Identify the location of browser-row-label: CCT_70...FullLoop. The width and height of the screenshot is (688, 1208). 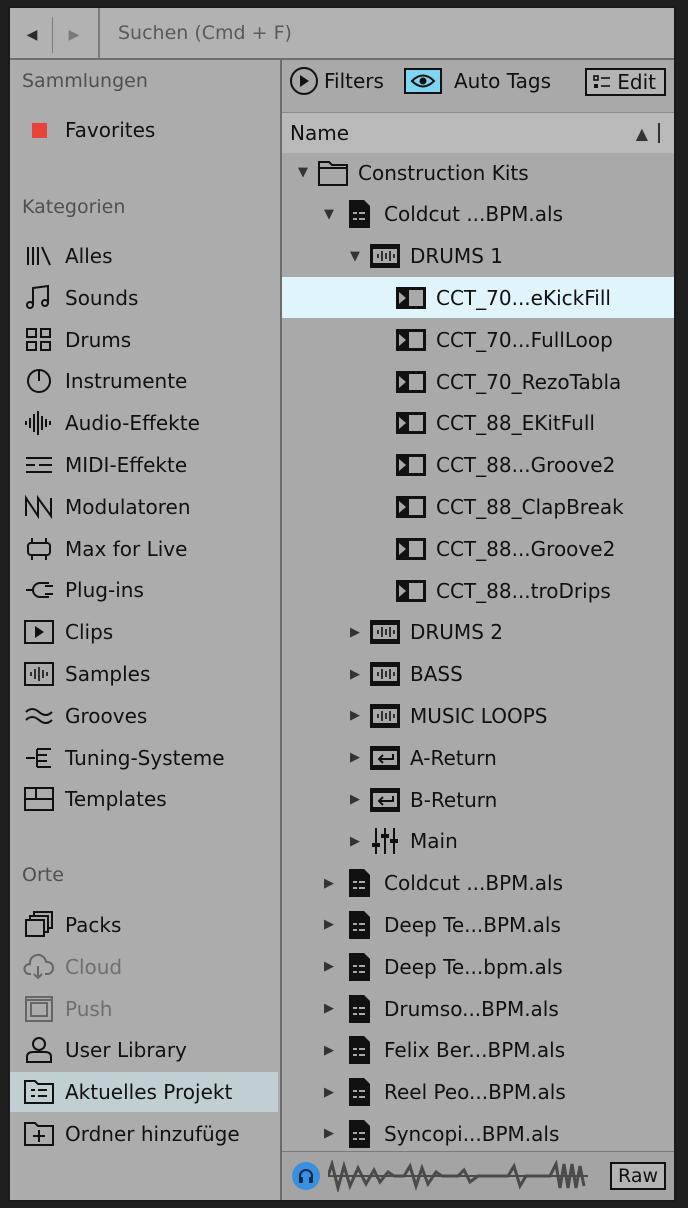
(524, 339).